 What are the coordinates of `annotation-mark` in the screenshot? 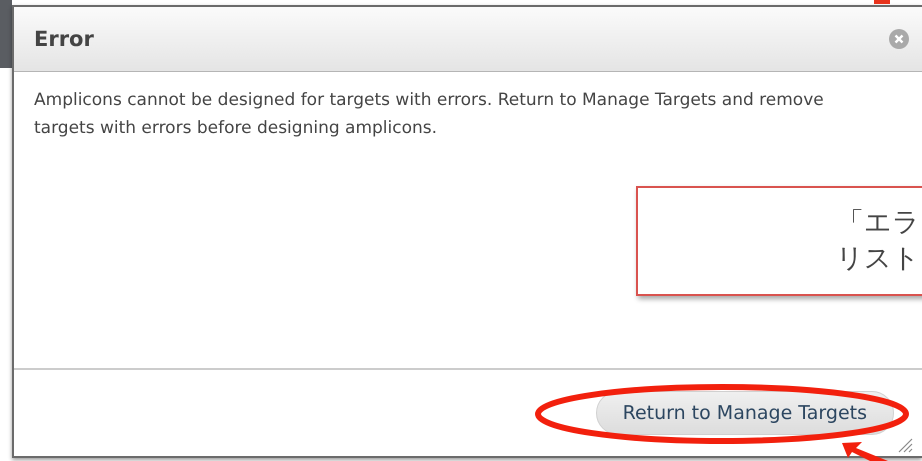 It's located at (882, 2).